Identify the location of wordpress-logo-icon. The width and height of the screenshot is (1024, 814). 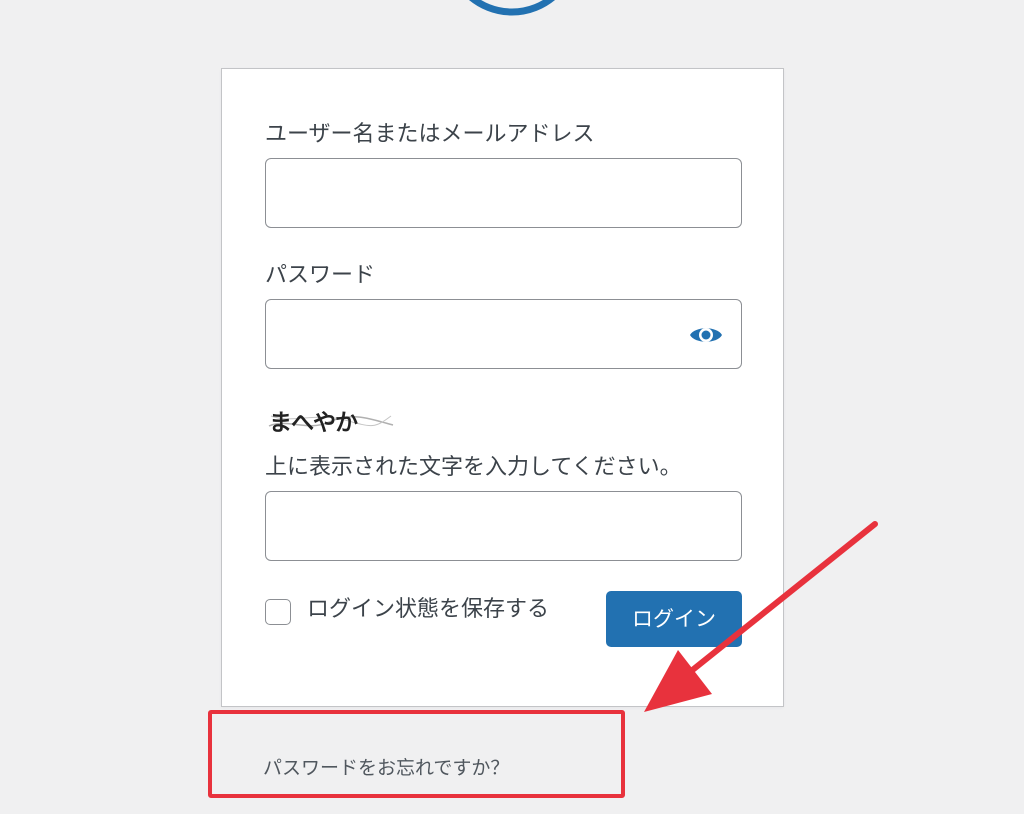
(512, 8).